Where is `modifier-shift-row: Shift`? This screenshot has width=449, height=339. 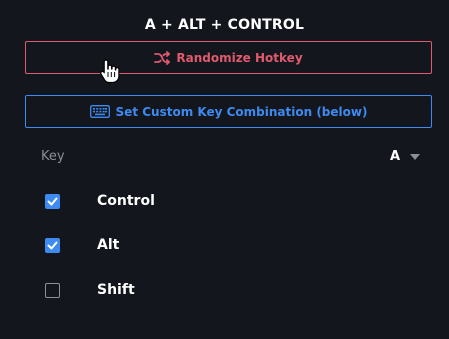
modifier-shift-row: Shift is located at coordinates (90, 290).